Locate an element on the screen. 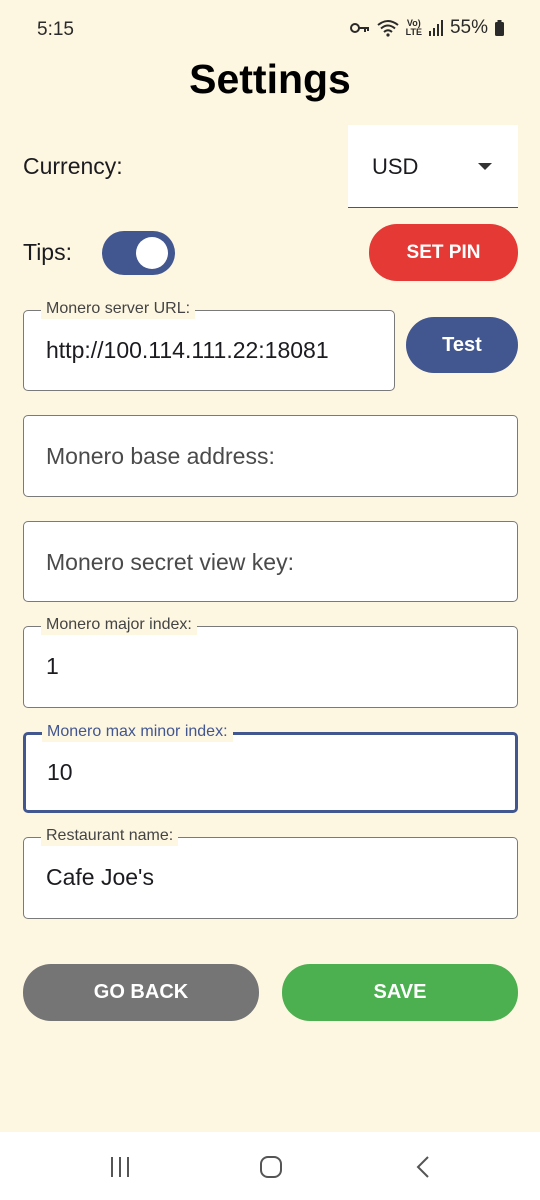 The image size is (540, 1200). volte-icon: Vo) LTE is located at coordinates (414, 28).